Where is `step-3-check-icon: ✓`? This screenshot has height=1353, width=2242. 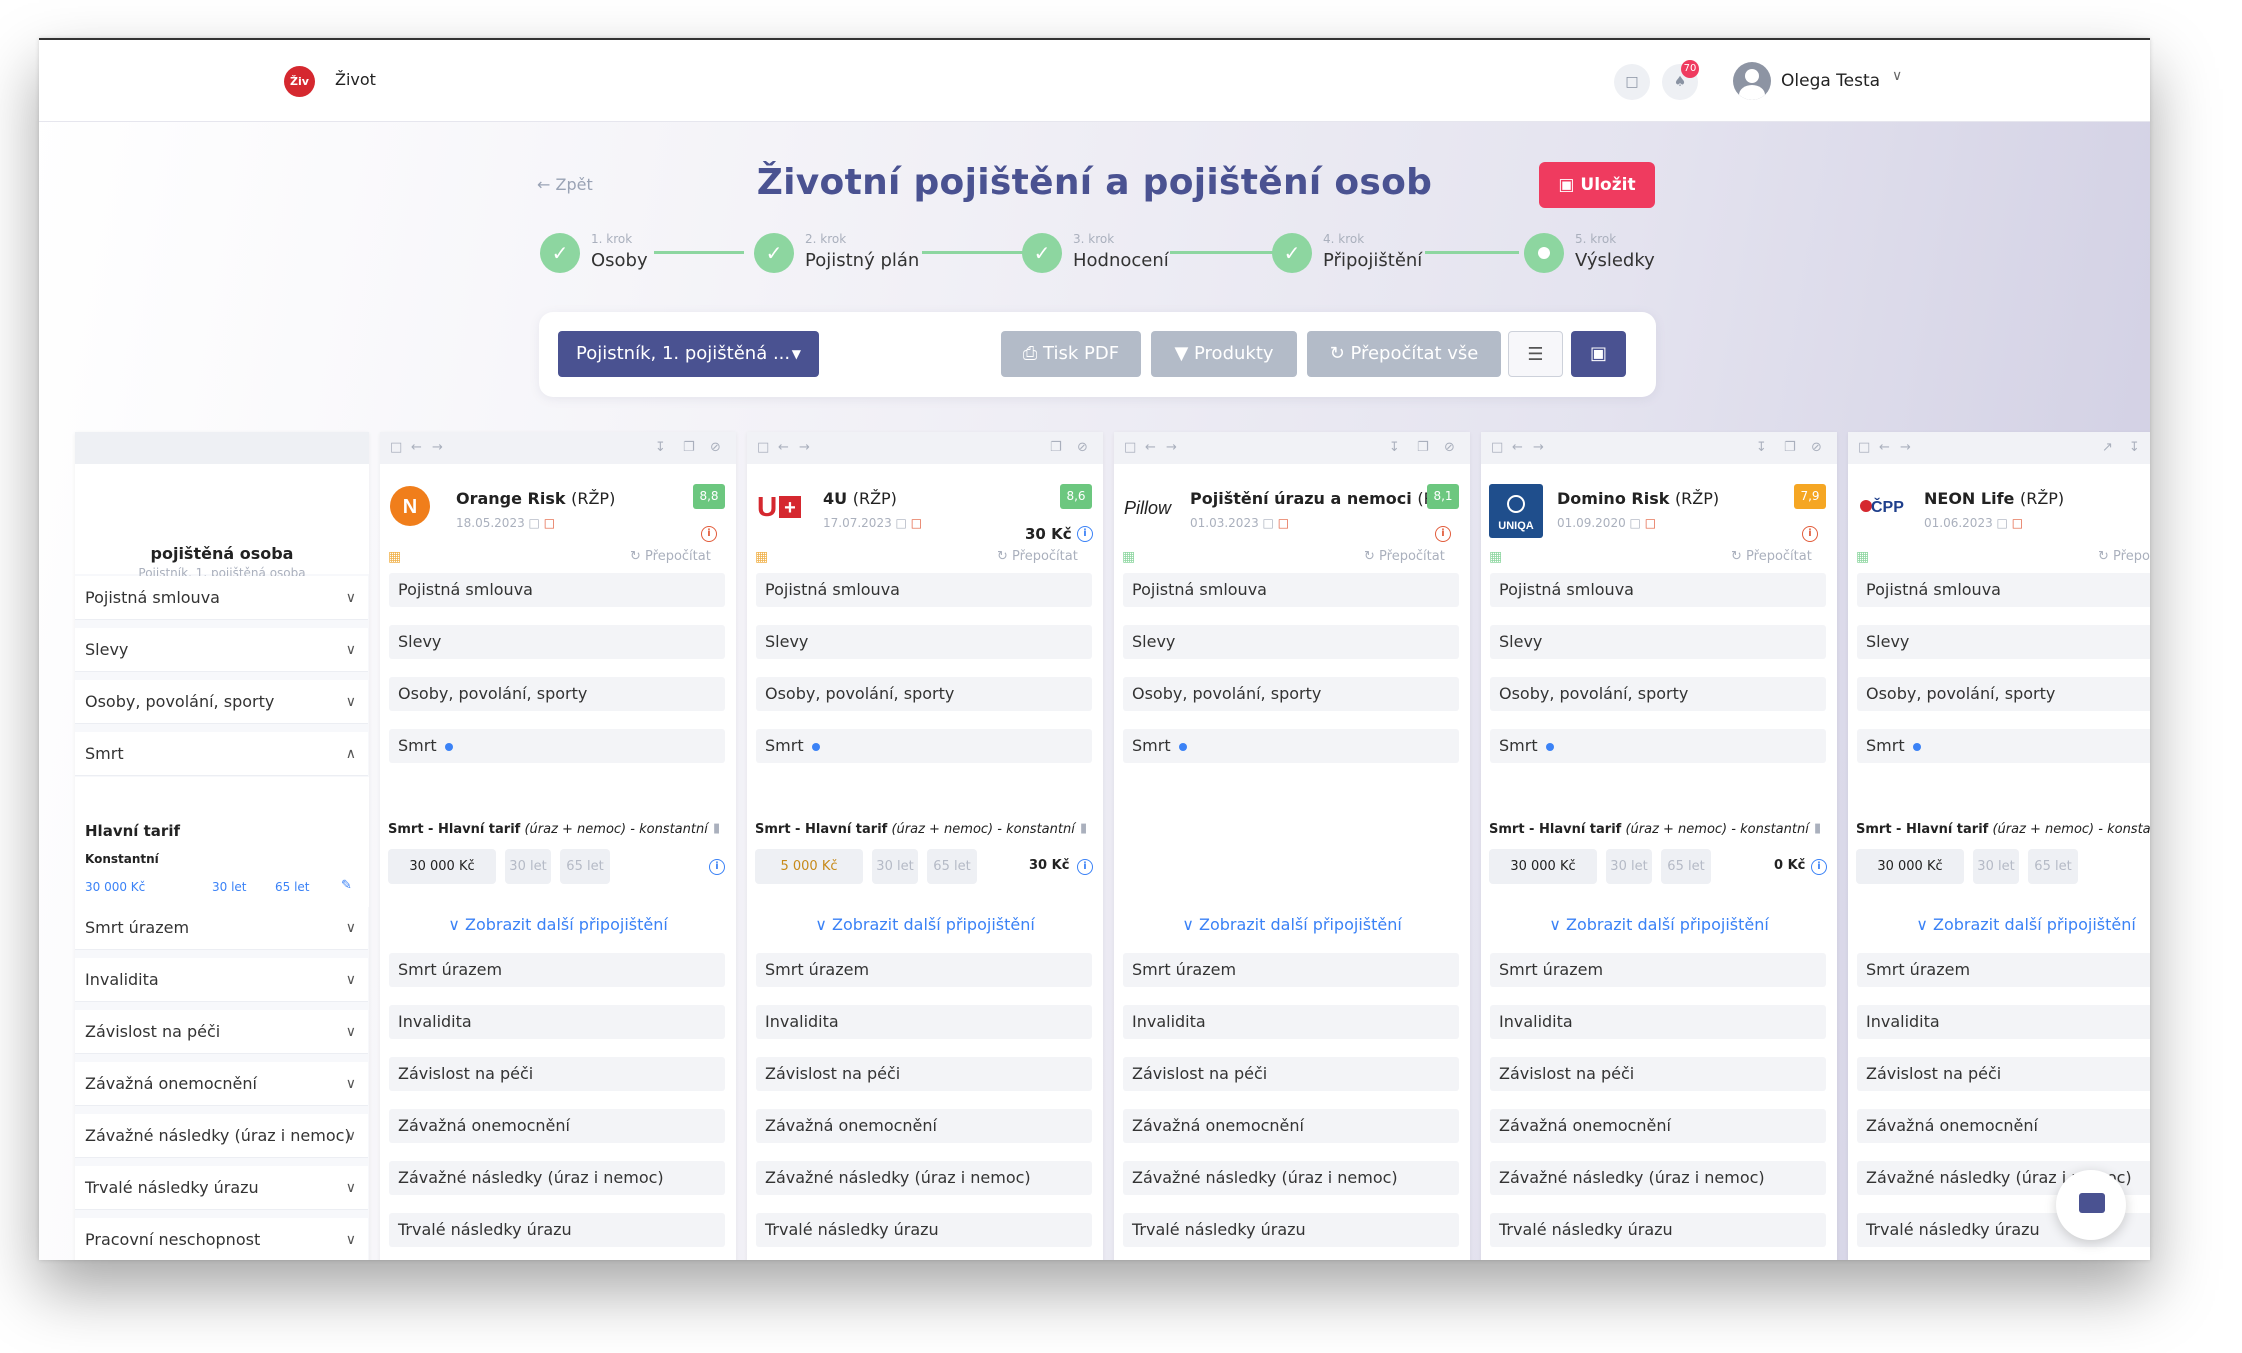
step-3-check-icon: ✓ is located at coordinates (1042, 253).